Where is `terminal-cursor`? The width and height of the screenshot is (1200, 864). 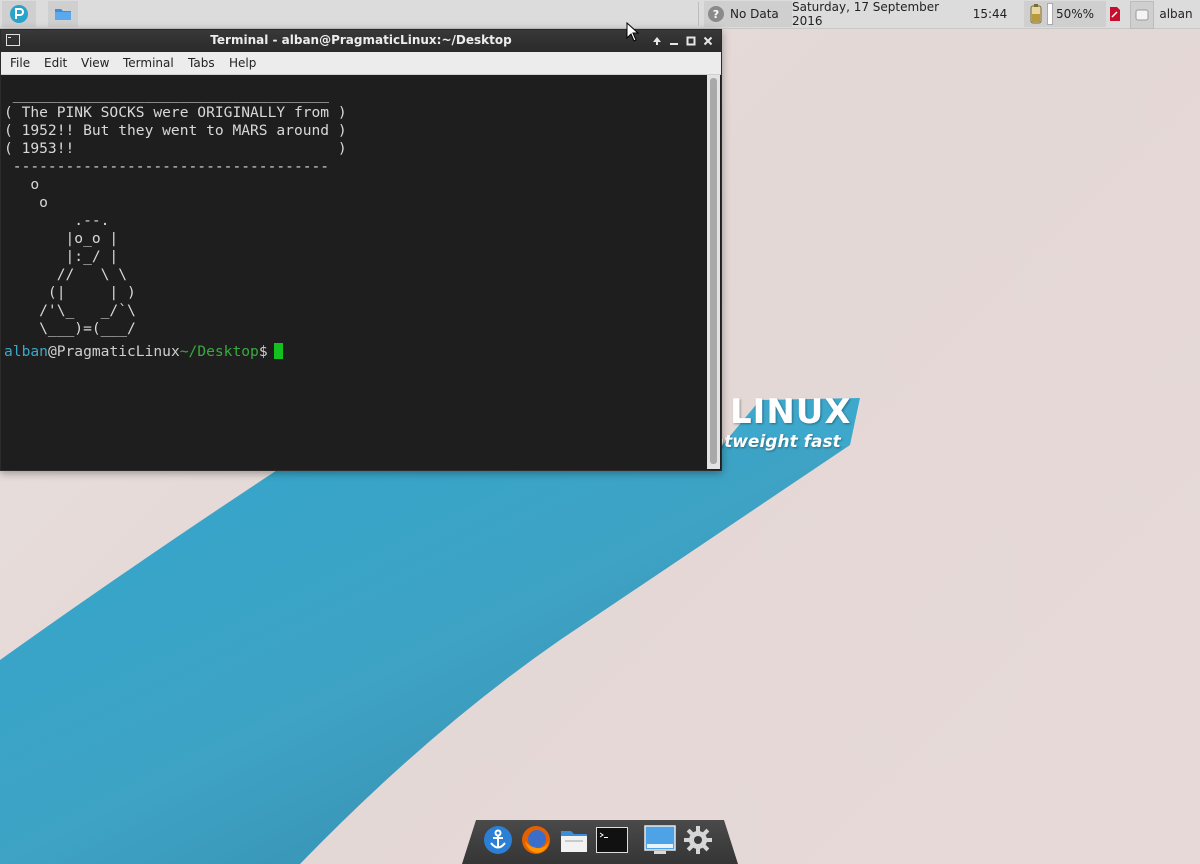 terminal-cursor is located at coordinates (278, 351).